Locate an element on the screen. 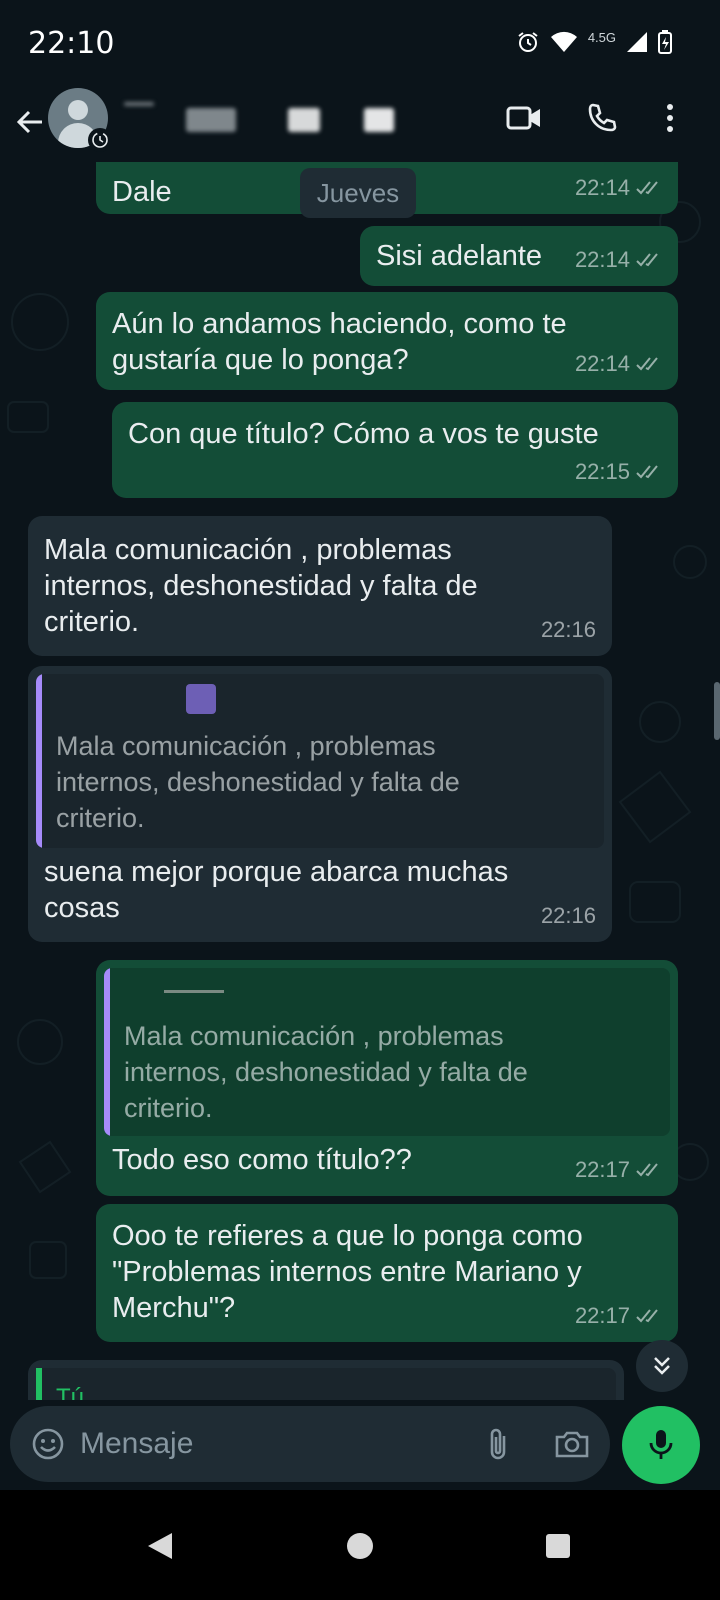 The image size is (720, 1600). nav-home-circle-icon is located at coordinates (360, 1546).